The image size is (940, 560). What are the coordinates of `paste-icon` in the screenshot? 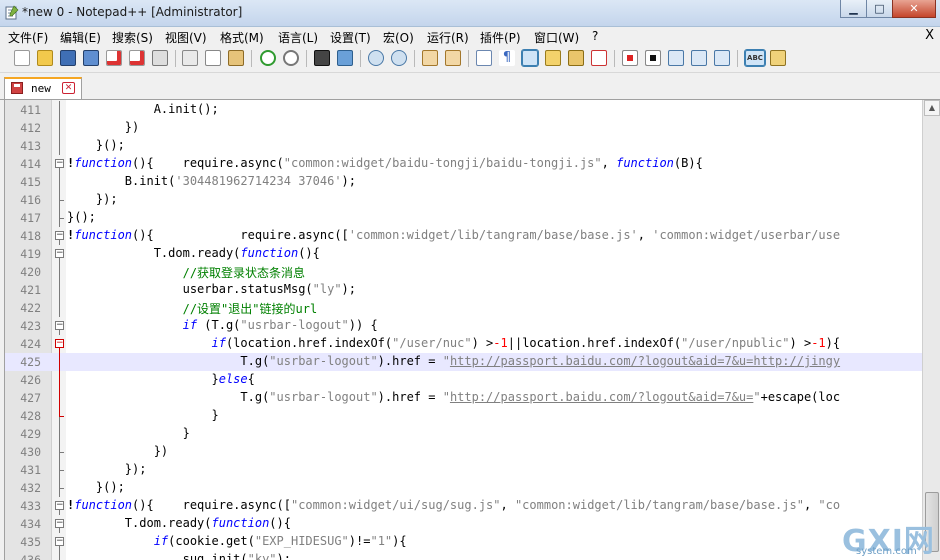 It's located at (236, 58).